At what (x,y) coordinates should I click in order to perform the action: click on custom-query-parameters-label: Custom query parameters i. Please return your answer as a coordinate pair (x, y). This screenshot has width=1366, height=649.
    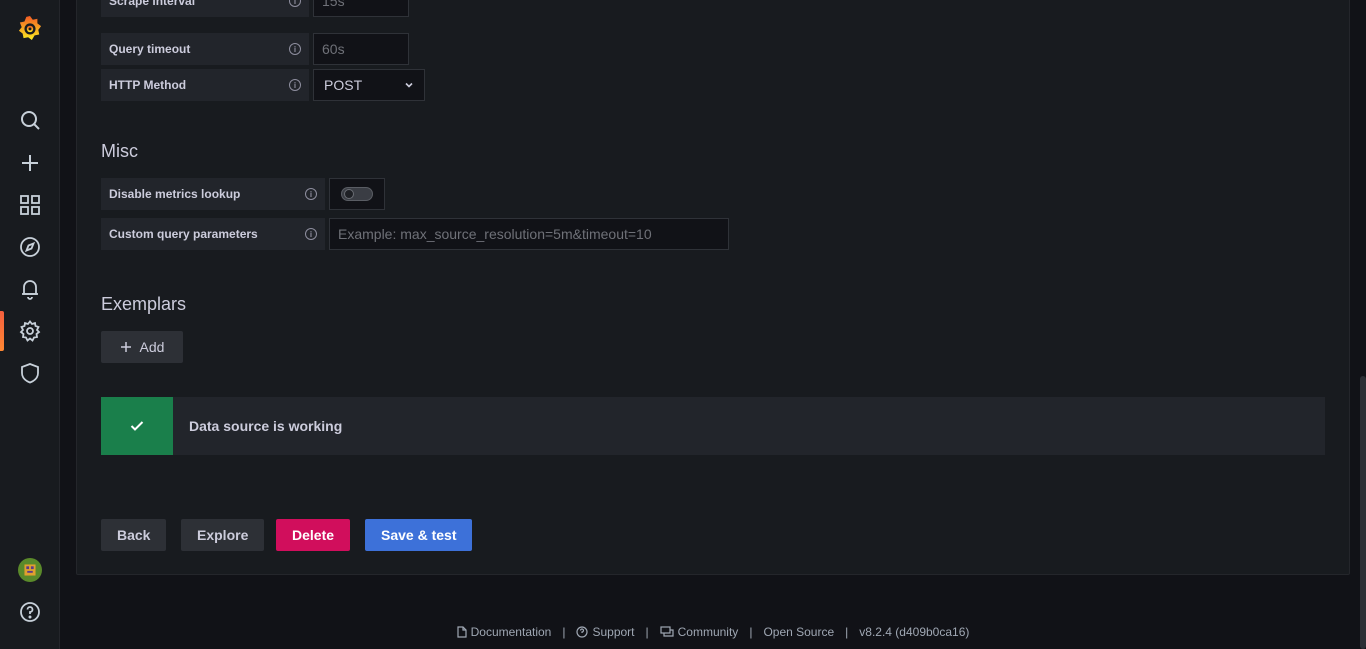
    Looking at the image, I should click on (213, 234).